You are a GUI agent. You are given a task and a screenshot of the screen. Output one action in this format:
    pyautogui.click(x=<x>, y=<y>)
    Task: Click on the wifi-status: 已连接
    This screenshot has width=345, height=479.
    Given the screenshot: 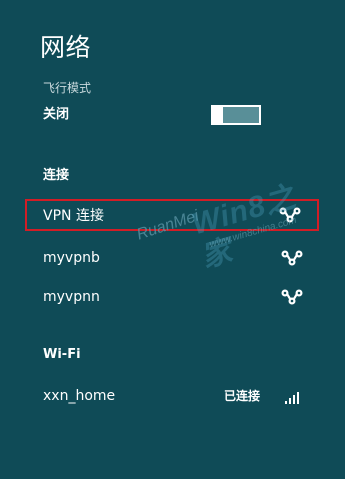 What is the action you would take?
    pyautogui.click(x=242, y=396)
    